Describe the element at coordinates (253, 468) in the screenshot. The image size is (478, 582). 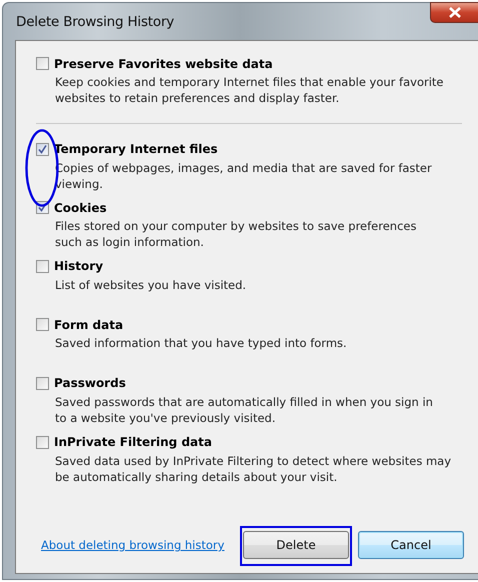
I see `option-description: Saved data used by InPrivate Filtering to detect where websites may be automatically sharing details about your visit.` at that location.